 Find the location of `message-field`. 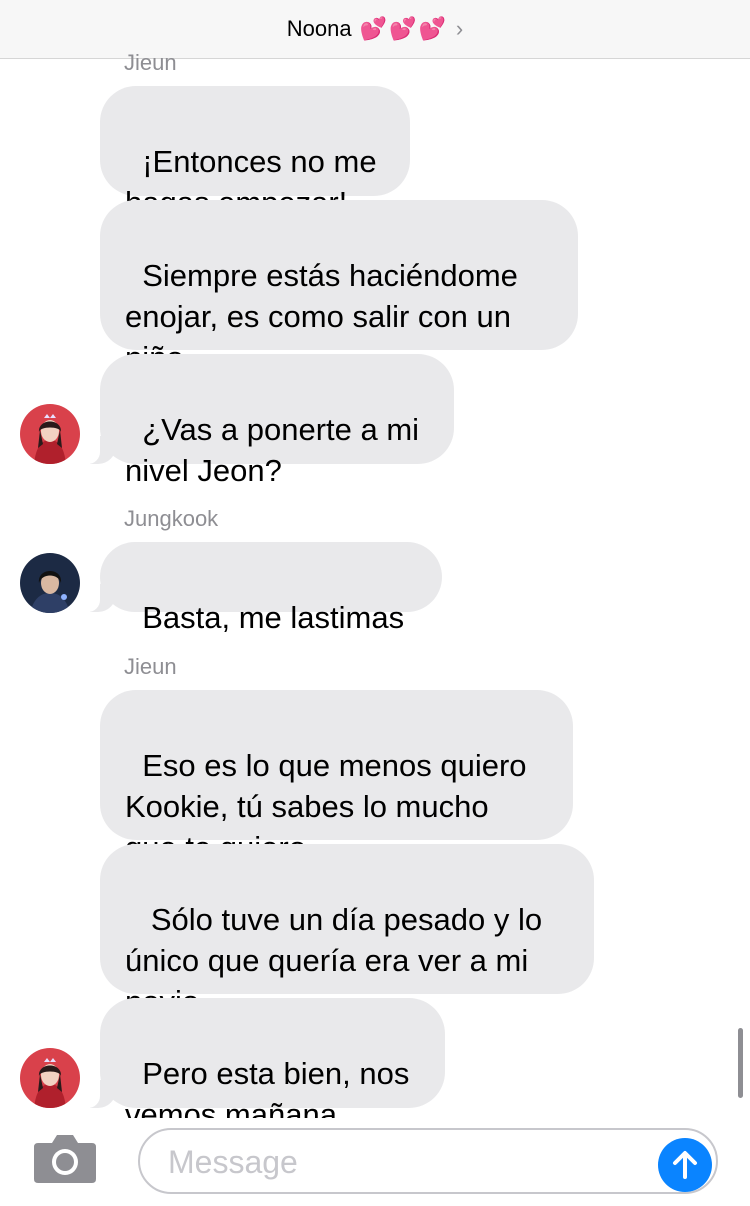

message-field is located at coordinates (428, 1161).